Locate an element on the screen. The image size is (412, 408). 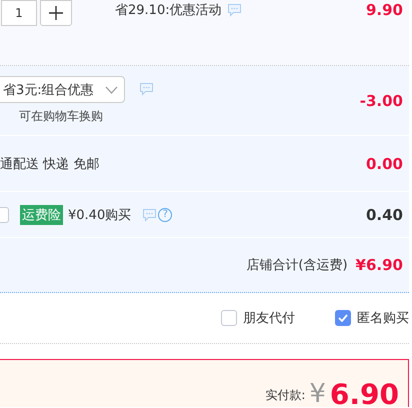
store-total-label: 店铺合计(含运费) is located at coordinates (297, 265).